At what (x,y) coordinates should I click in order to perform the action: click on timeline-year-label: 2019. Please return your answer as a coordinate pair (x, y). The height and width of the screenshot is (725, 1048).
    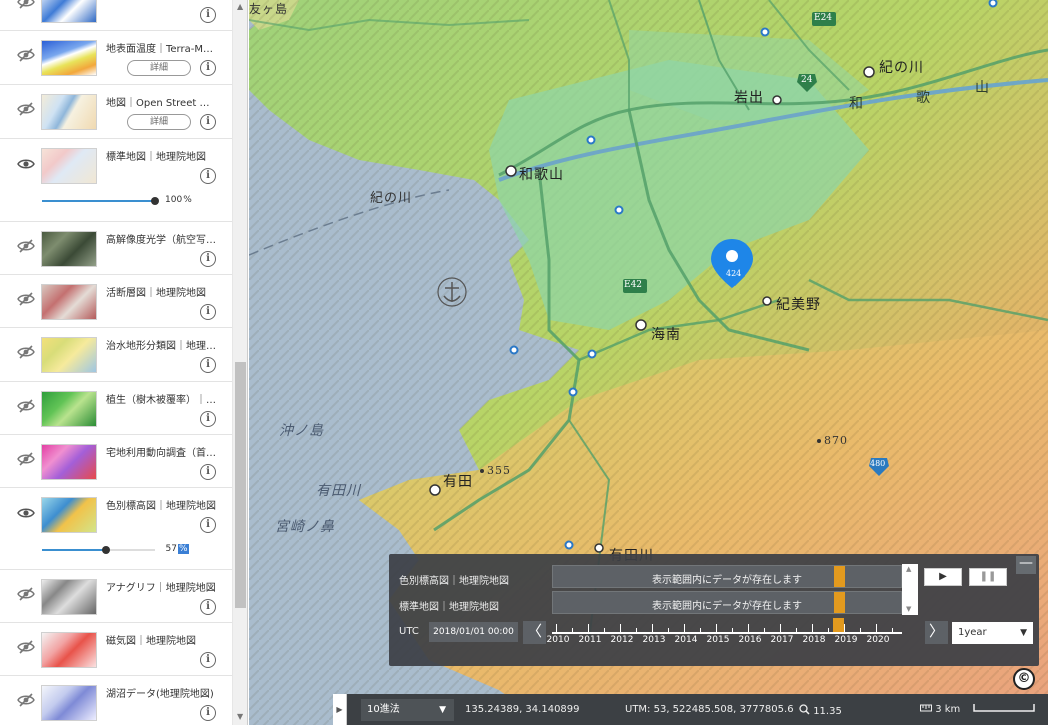
    Looking at the image, I should click on (846, 640).